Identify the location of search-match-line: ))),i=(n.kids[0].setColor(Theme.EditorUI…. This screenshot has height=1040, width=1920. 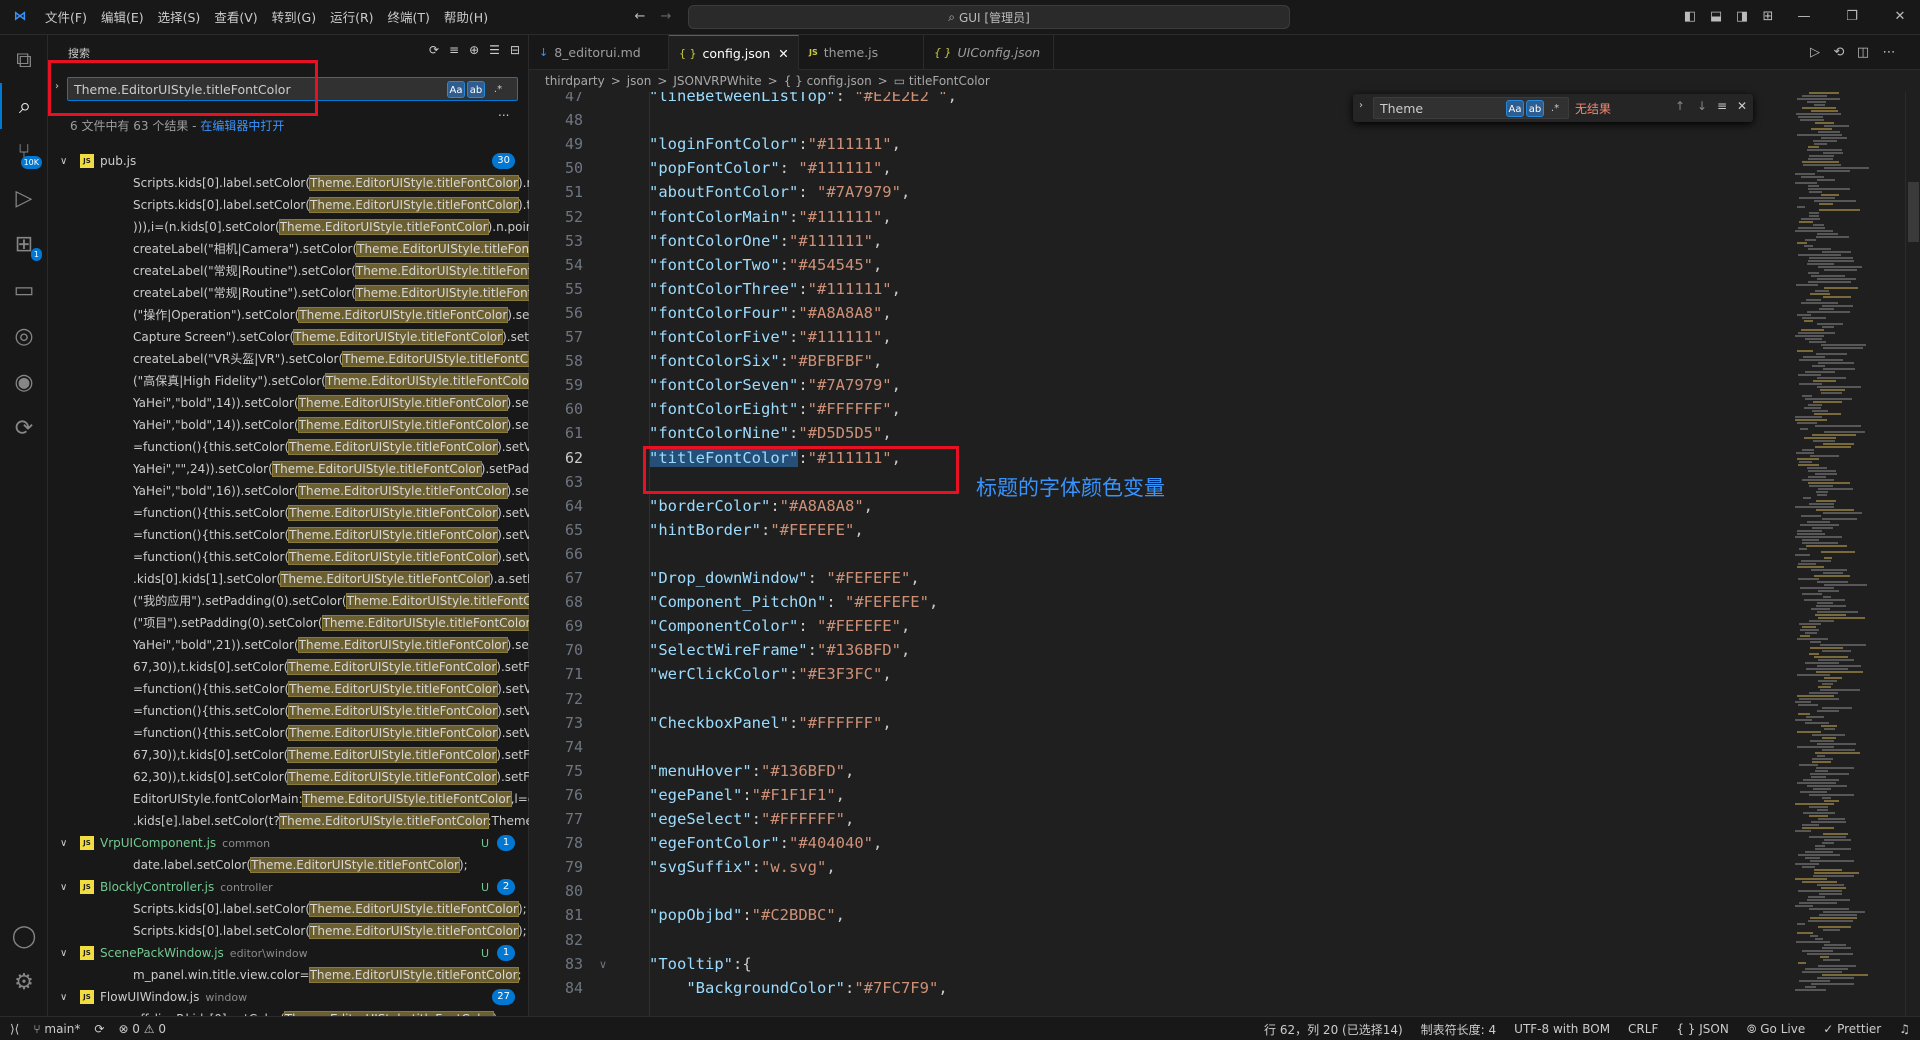
(353, 227).